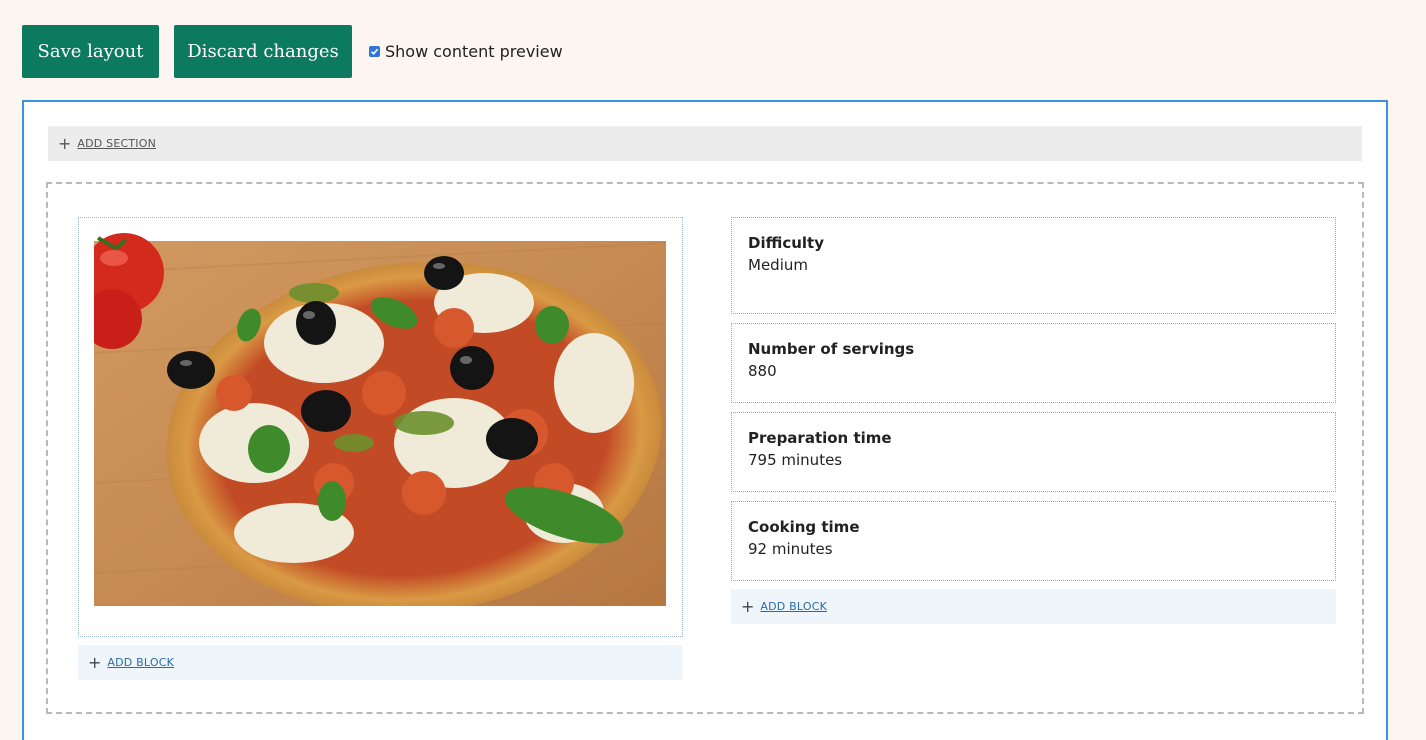 The width and height of the screenshot is (1426, 740). What do you see at coordinates (1033, 452) in the screenshot?
I see `field-block-preparation-time: Preparation time 795 minutes` at bounding box center [1033, 452].